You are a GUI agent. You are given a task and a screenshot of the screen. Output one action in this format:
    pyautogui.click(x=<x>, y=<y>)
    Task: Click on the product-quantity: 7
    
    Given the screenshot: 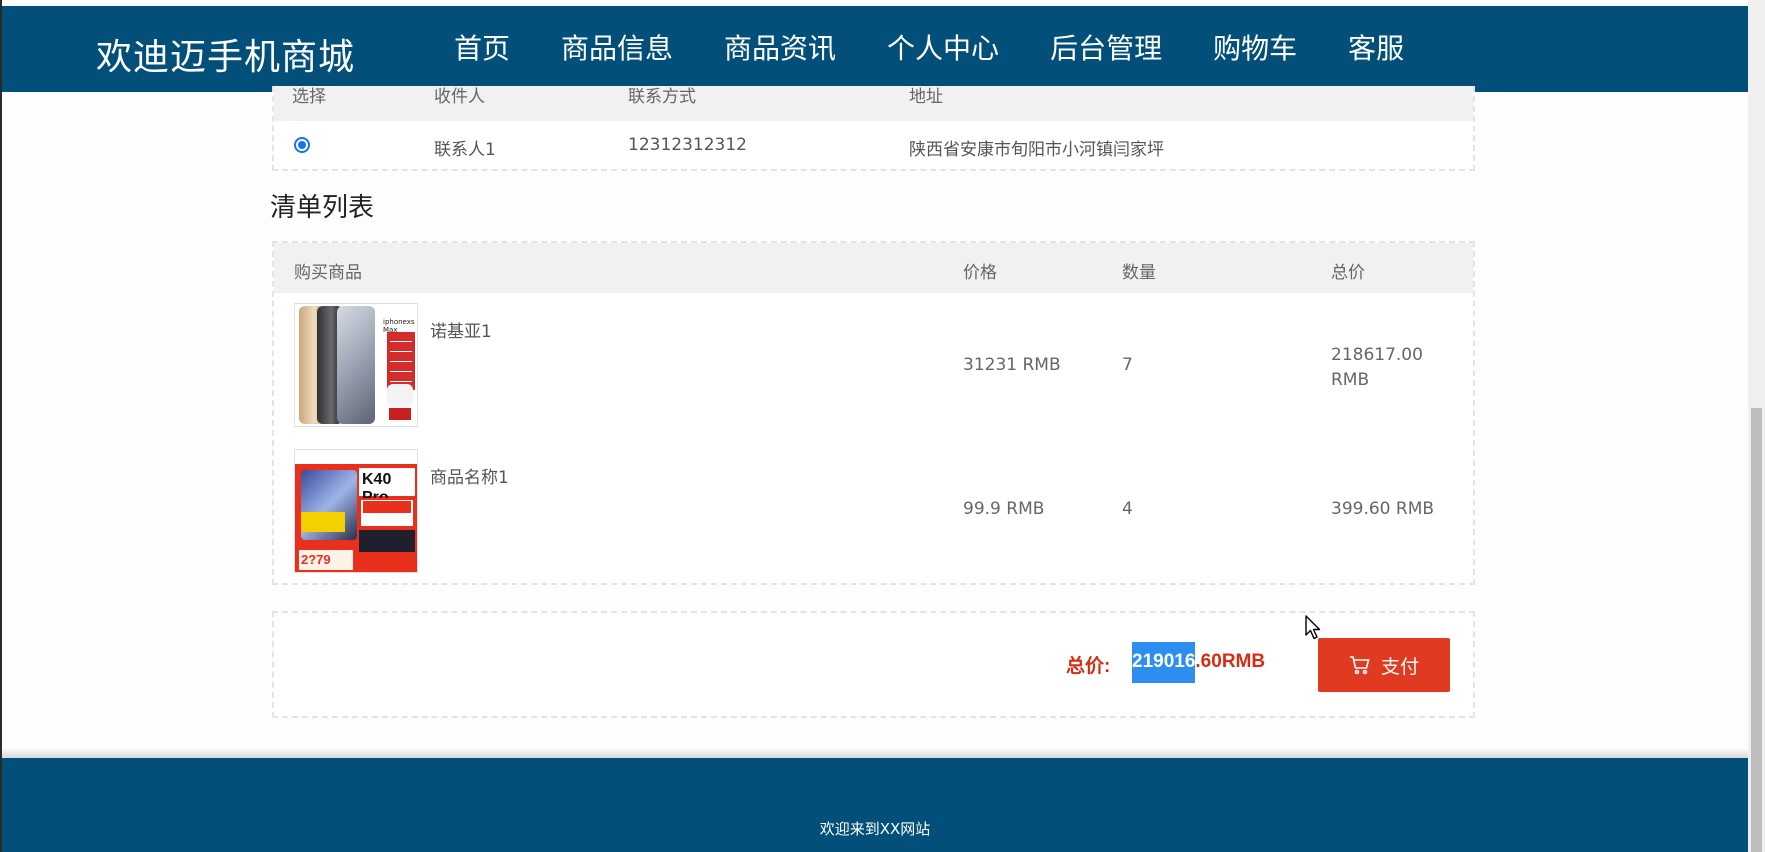 What is the action you would take?
    pyautogui.click(x=1127, y=365)
    